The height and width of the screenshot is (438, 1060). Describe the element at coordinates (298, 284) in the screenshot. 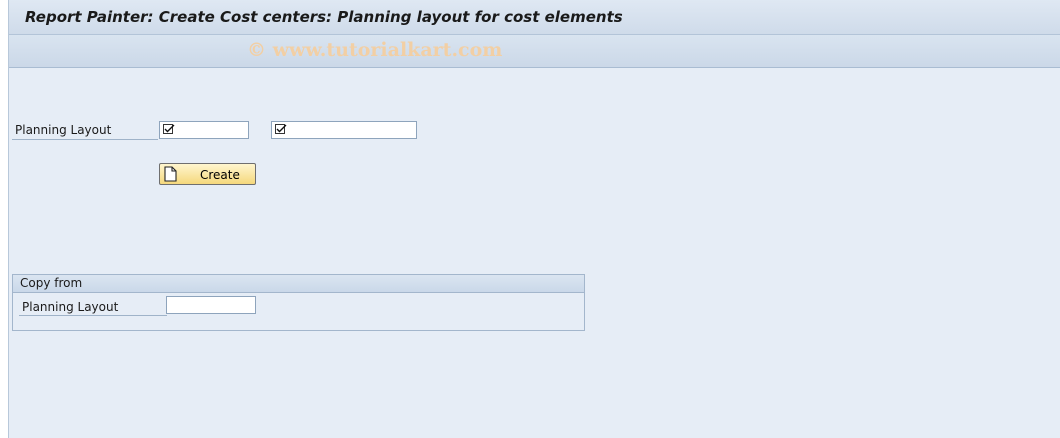

I see `group-header: Copy from` at that location.